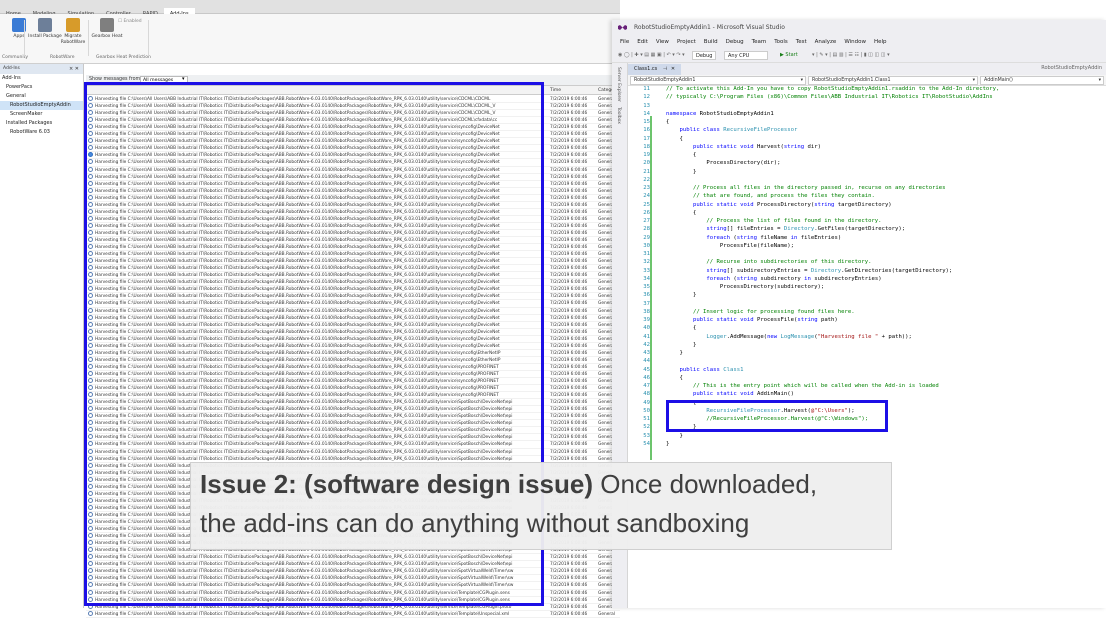  What do you see at coordinates (647, 180) in the screenshot?
I see `code-line: 22` at bounding box center [647, 180].